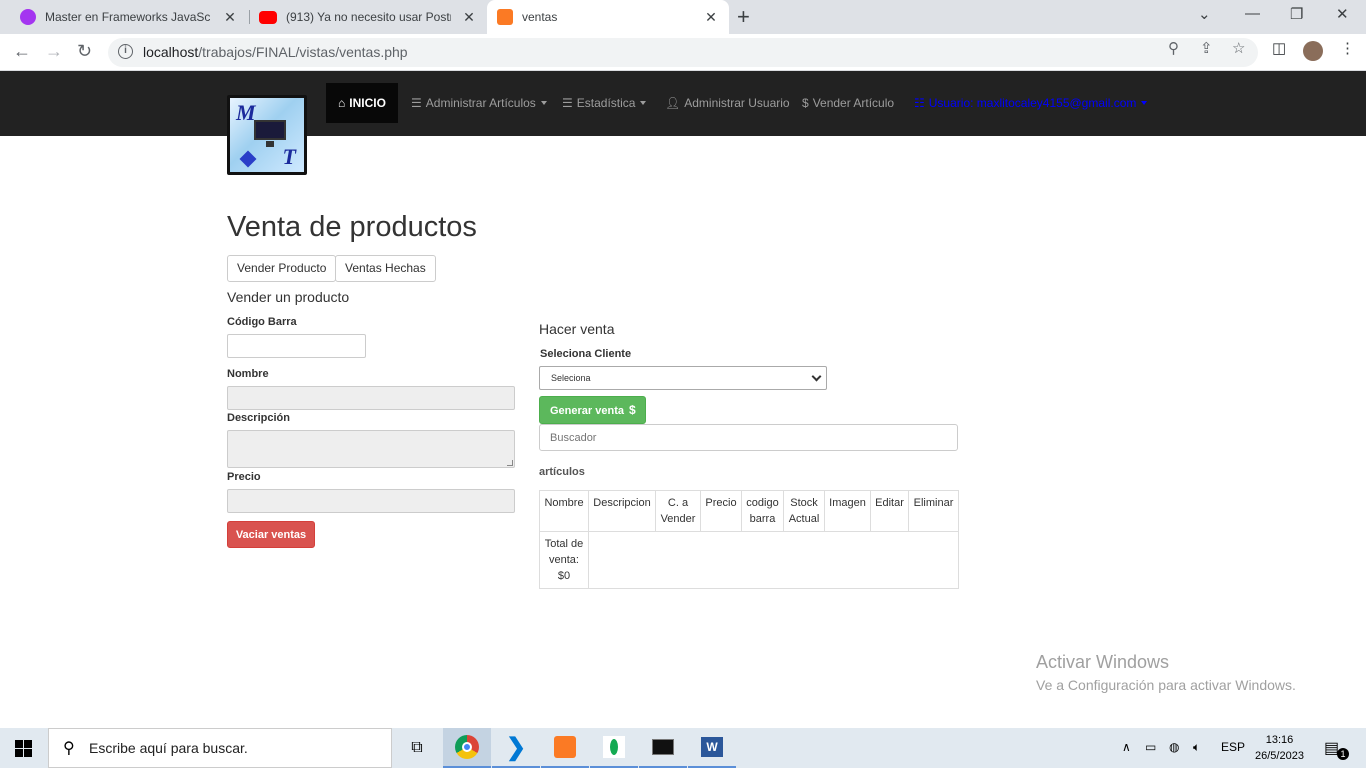  What do you see at coordinates (125, 51) in the screenshot?
I see `site-info-icon: i` at bounding box center [125, 51].